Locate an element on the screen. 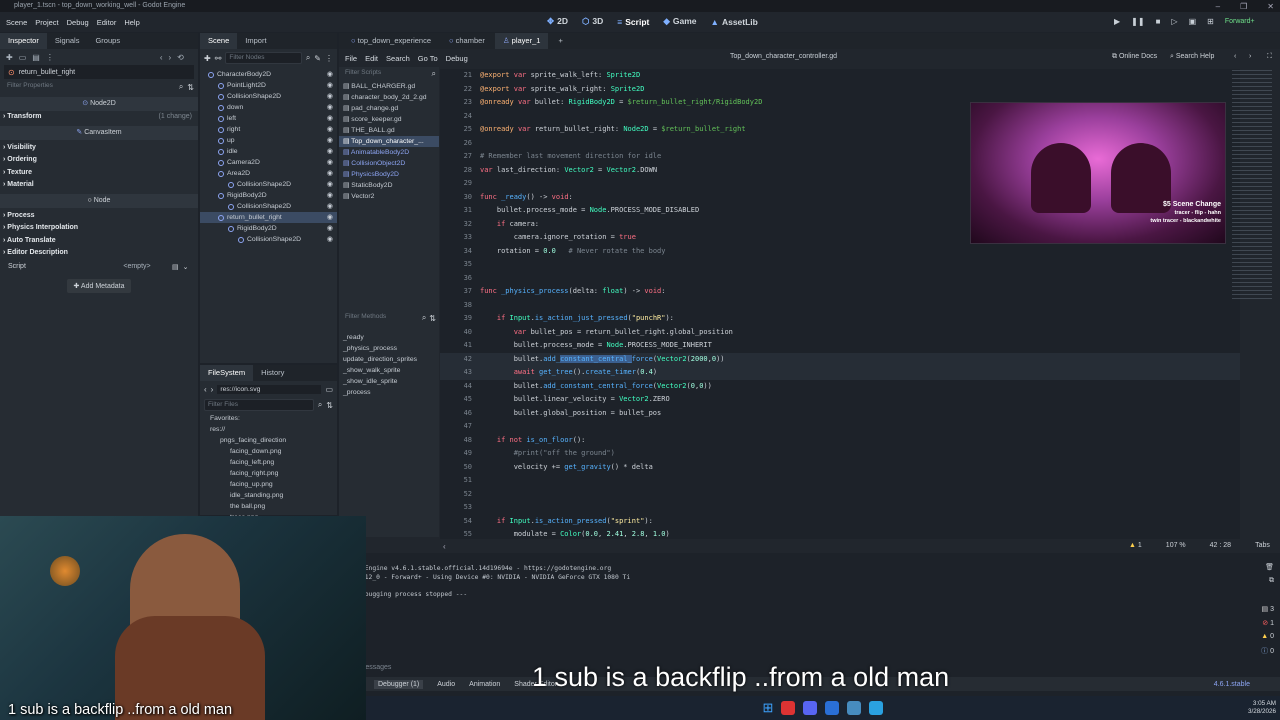 Image resolution: width=1280 pixels, height=720 pixels. add-node-icon: ✚ is located at coordinates (207, 58).